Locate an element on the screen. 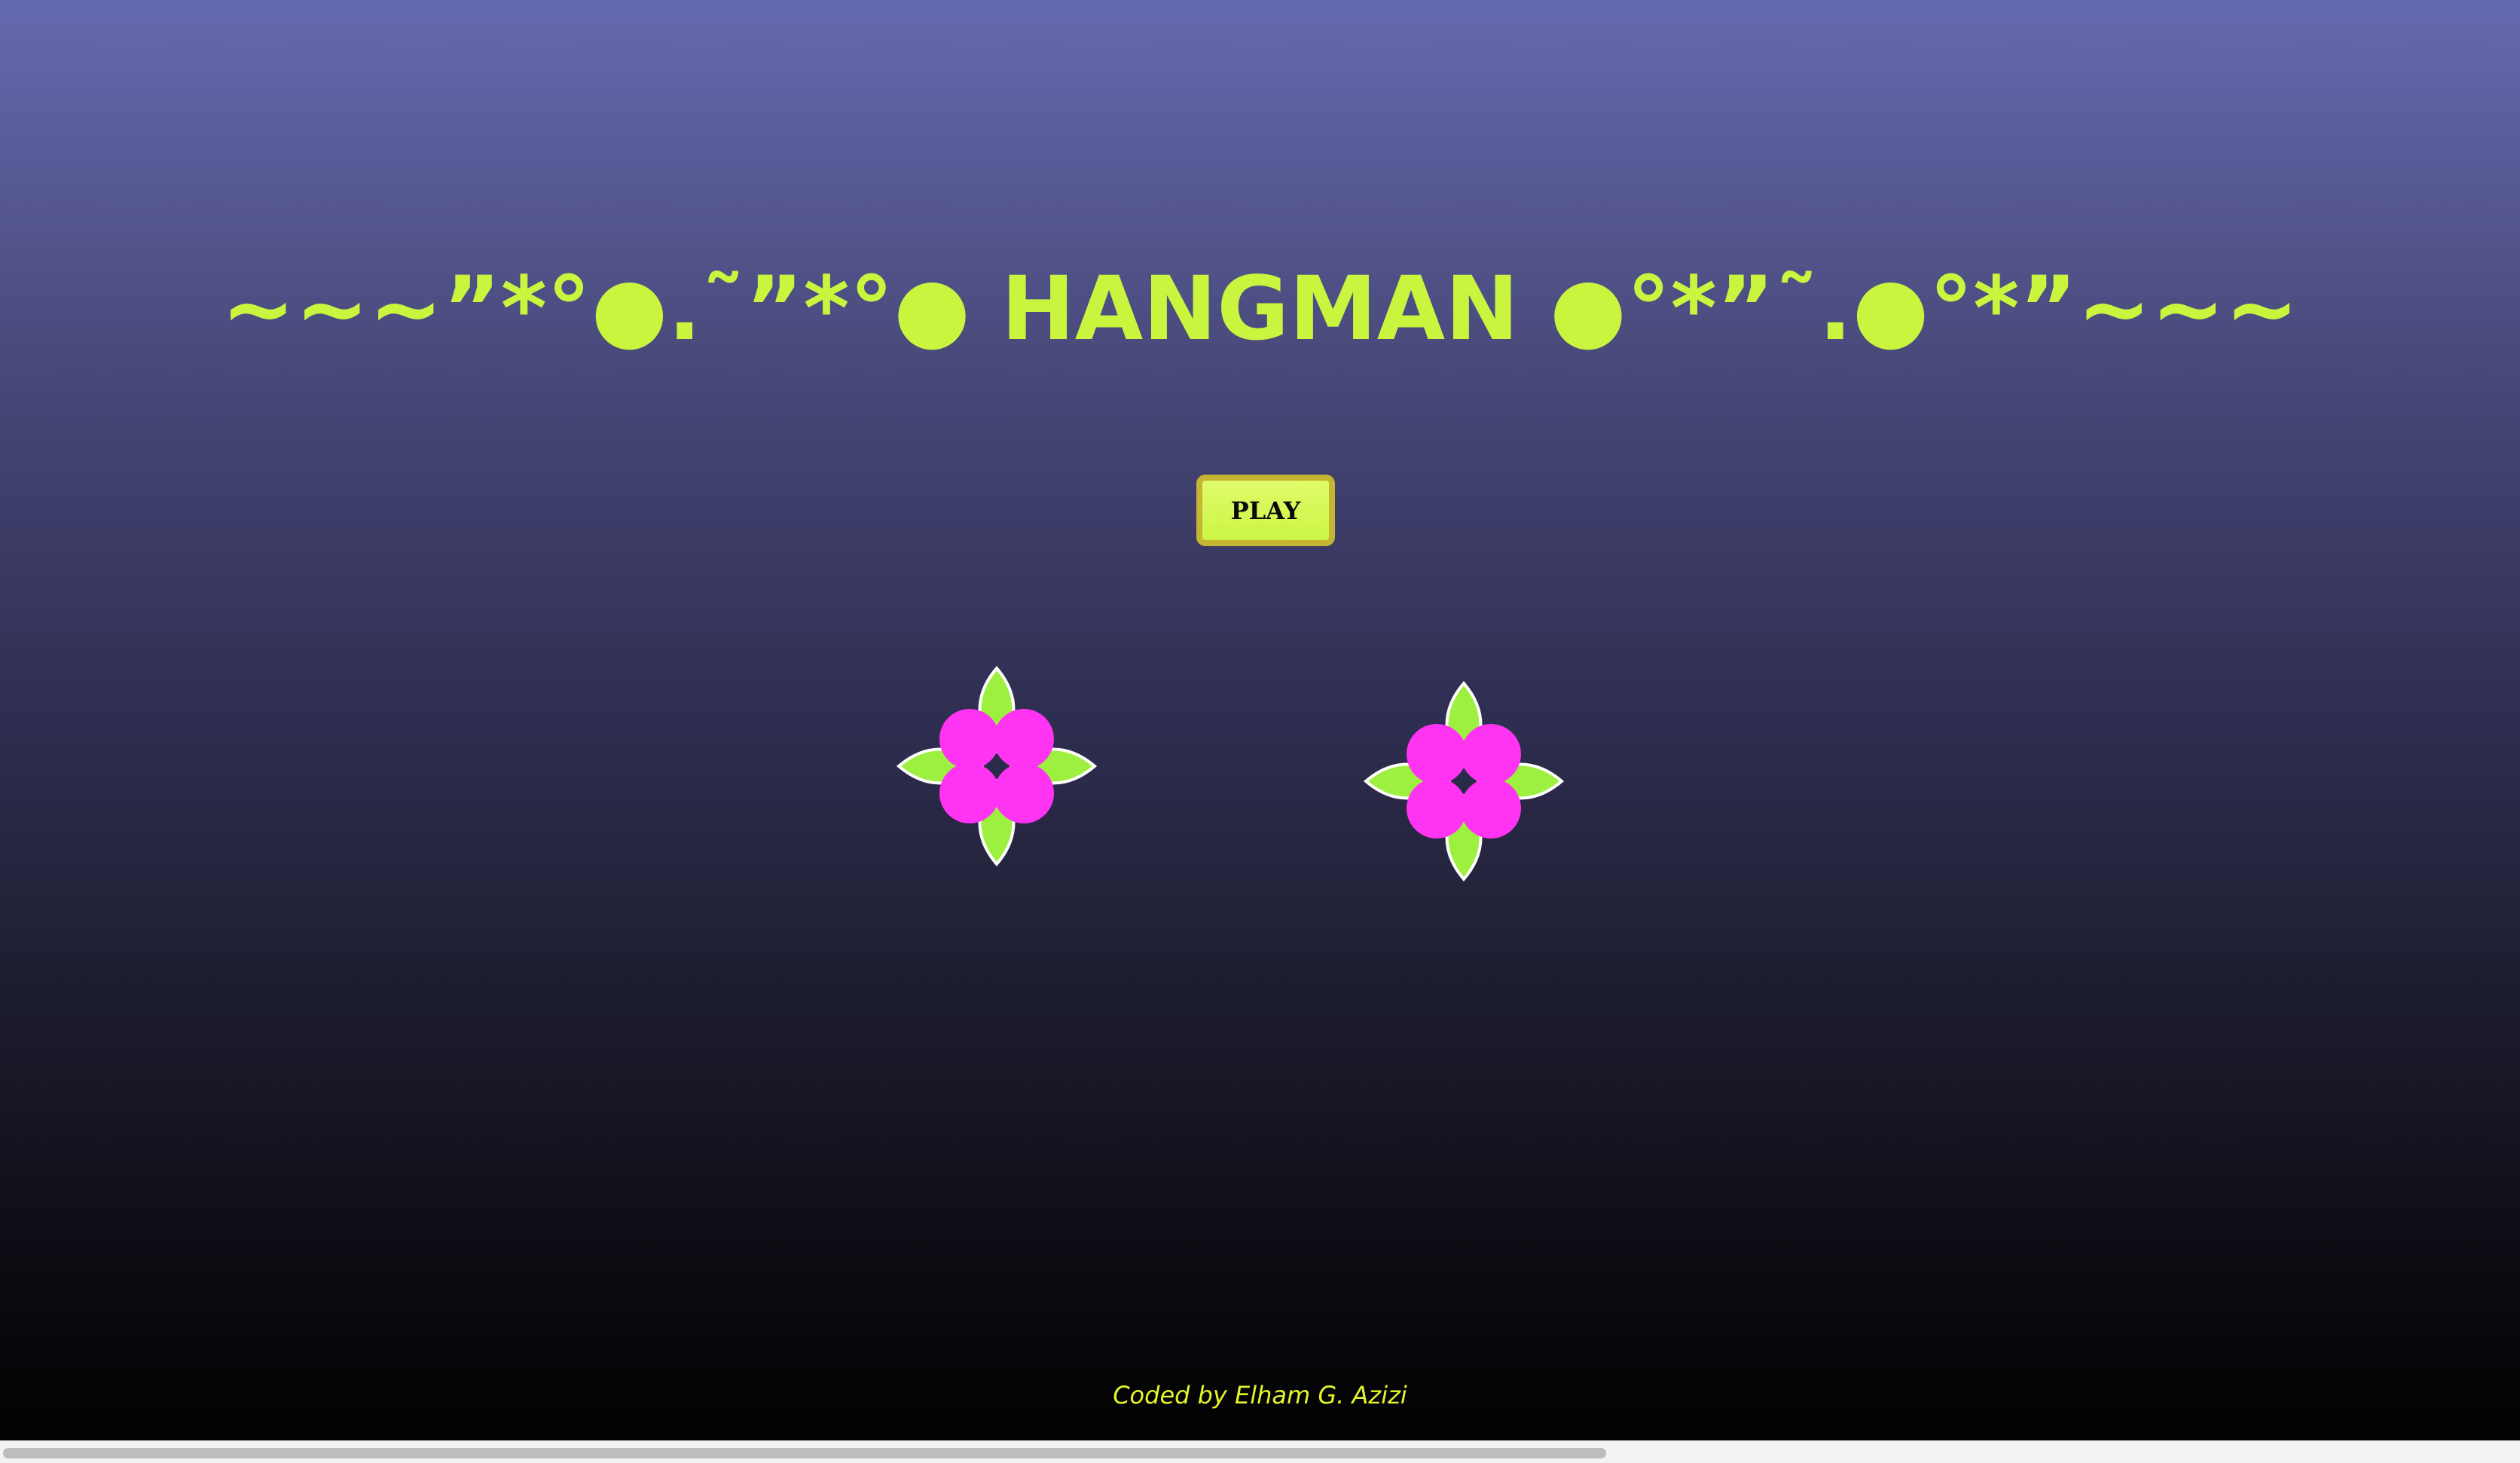 The image size is (2520, 1463). horizontal-scrollbar is located at coordinates (1260, 1451).